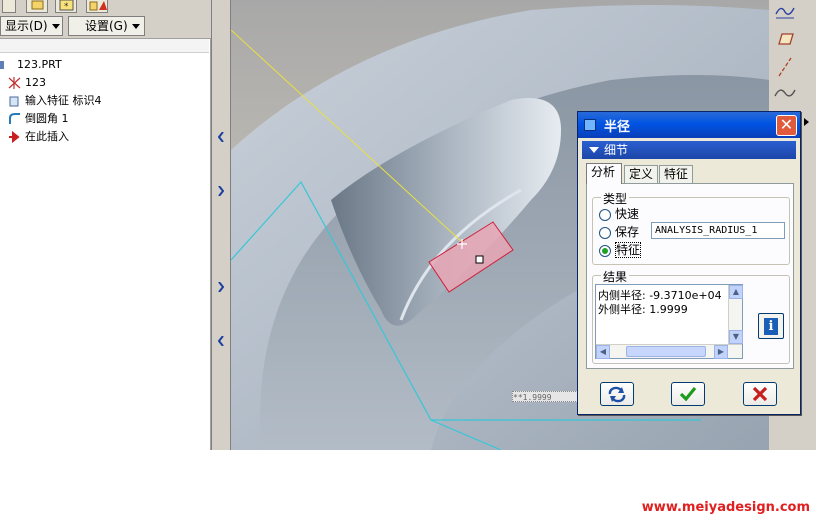  Describe the element at coordinates (26, 26) in the screenshot. I see `show-menu-label: 显示(D)` at that location.